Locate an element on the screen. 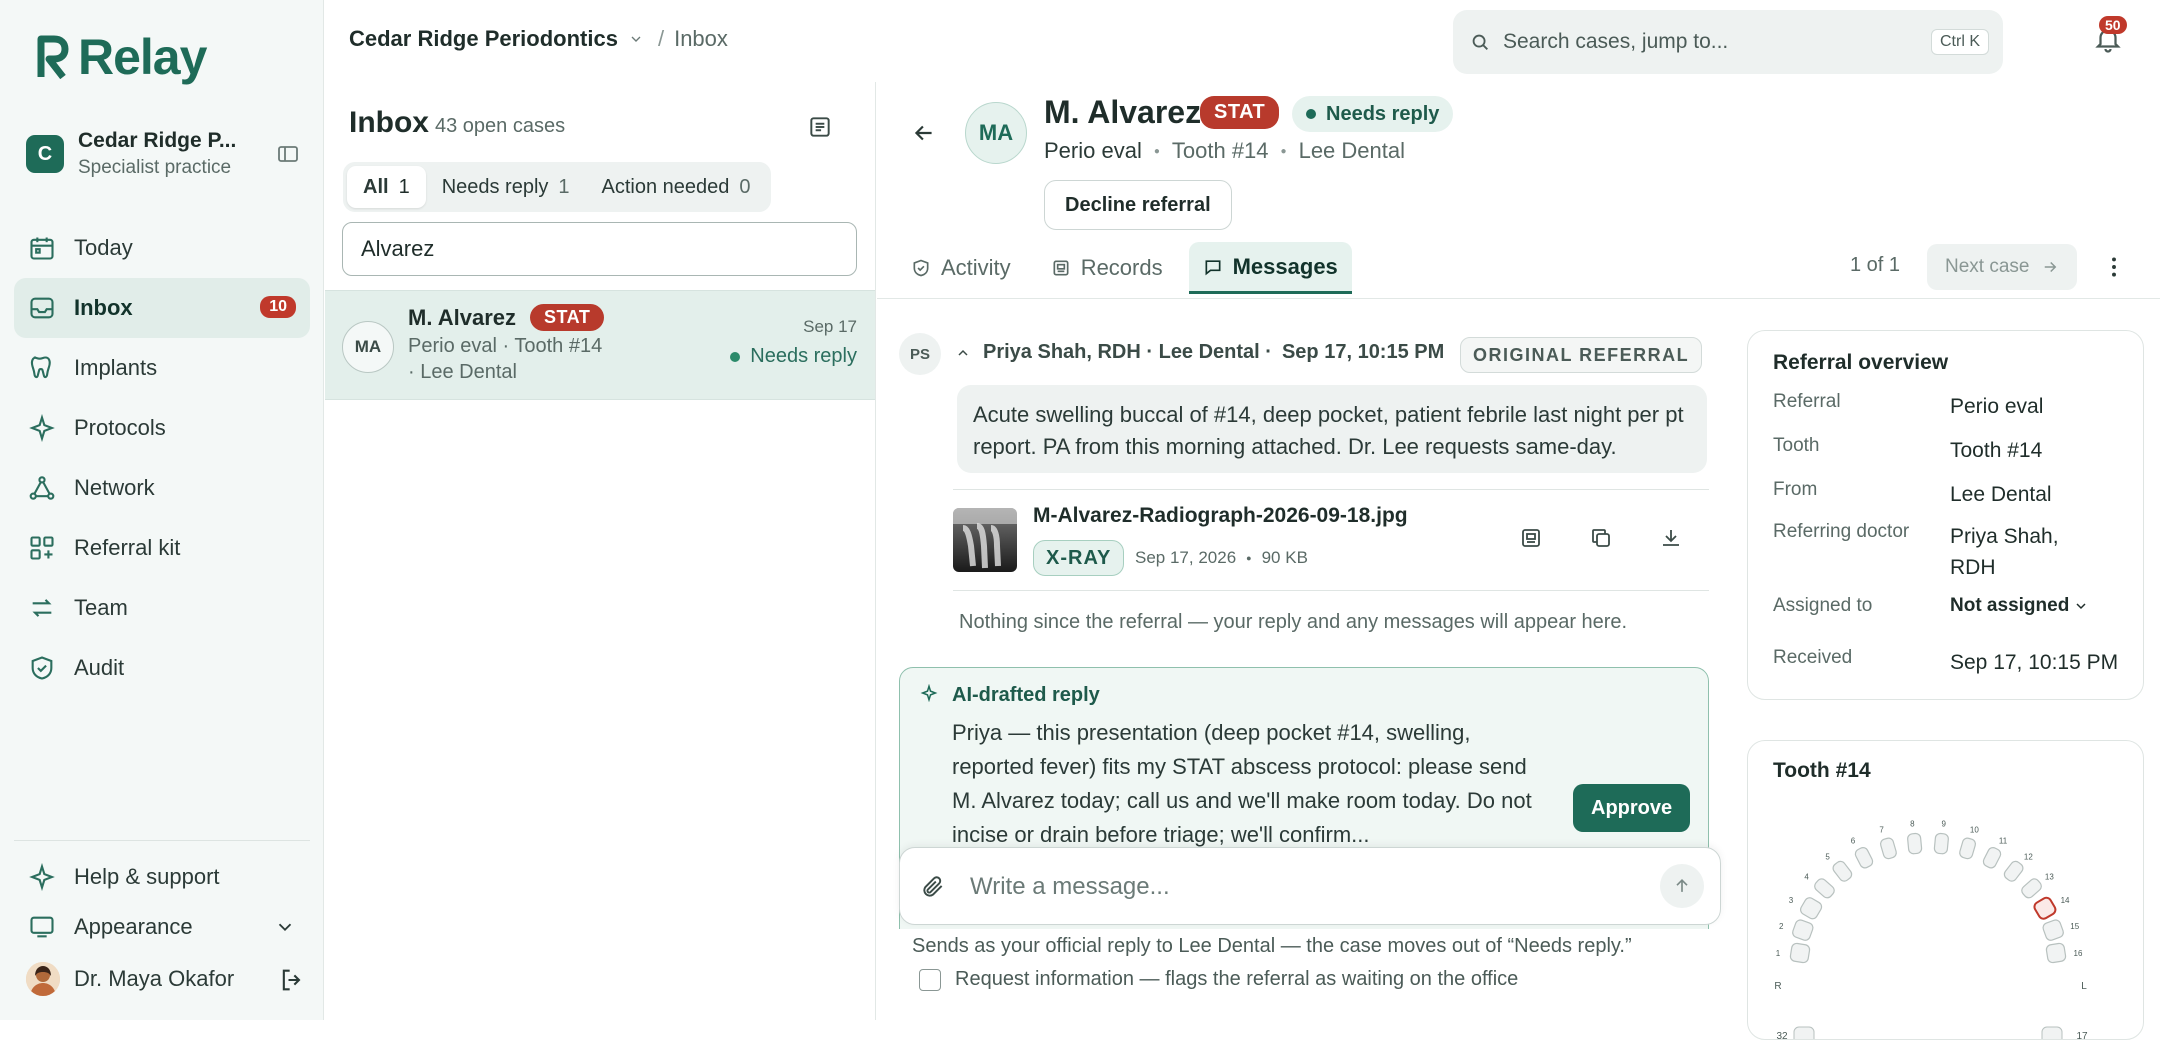 Image resolution: width=2160 pixels, height=1040 pixels. sidebar-item-inbox: Inbox 10 is located at coordinates (162, 308).